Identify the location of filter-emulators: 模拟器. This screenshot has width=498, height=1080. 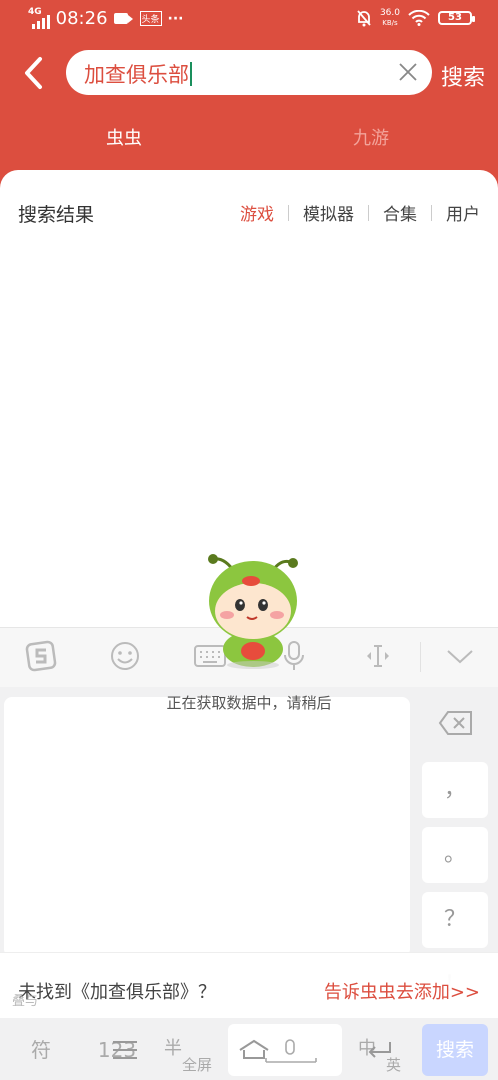
(328, 212).